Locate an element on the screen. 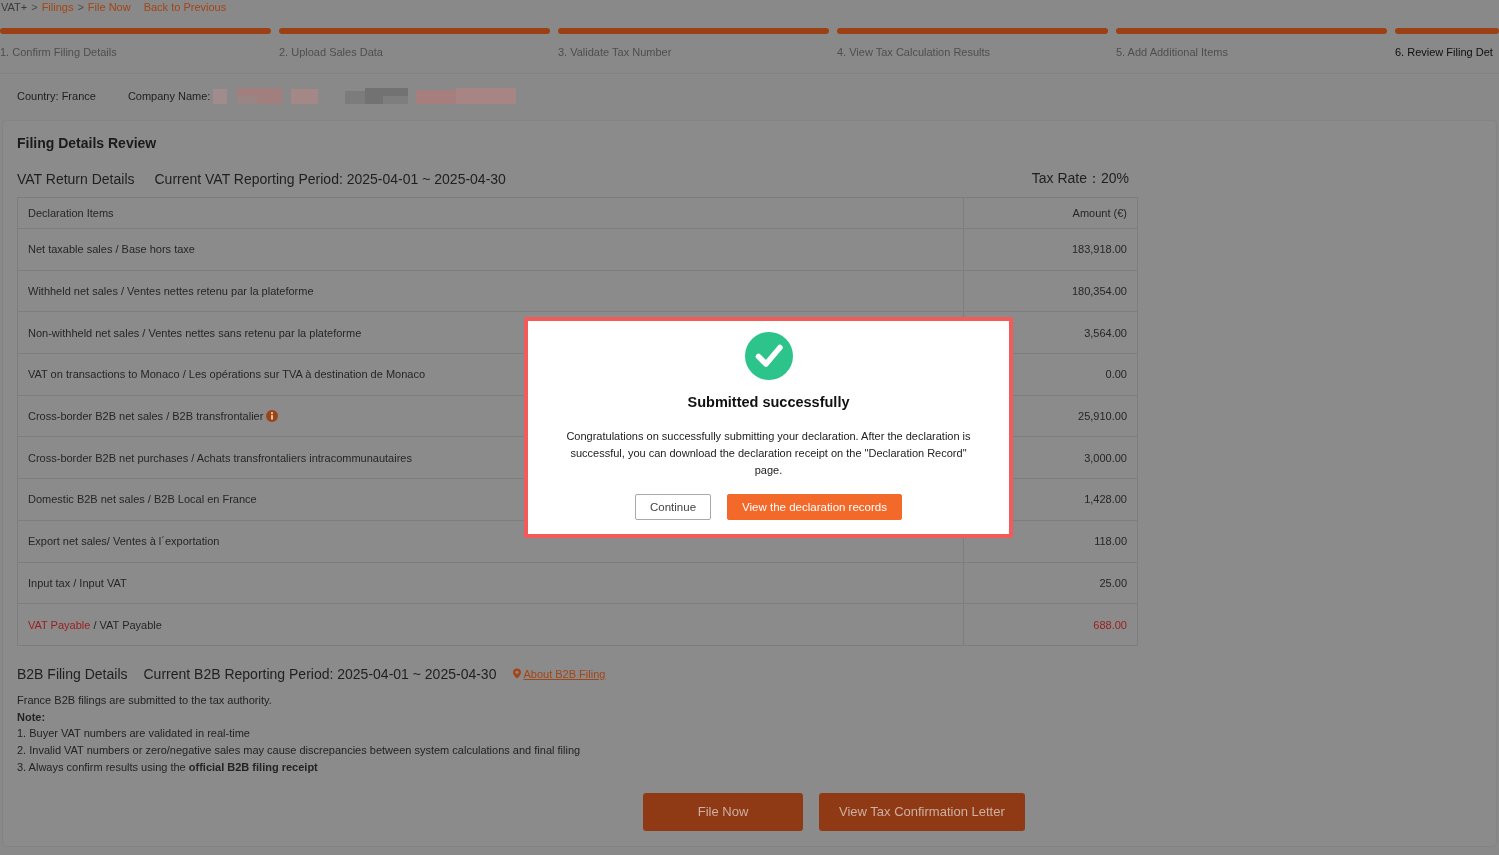  back-link: Back to Previous is located at coordinates (185, 7).